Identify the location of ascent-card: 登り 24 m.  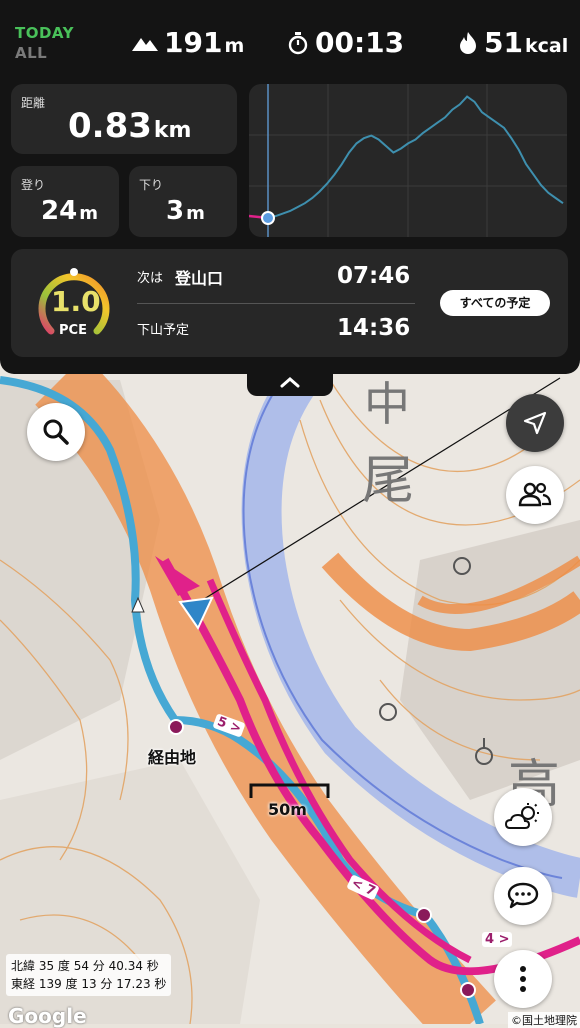
(65, 201).